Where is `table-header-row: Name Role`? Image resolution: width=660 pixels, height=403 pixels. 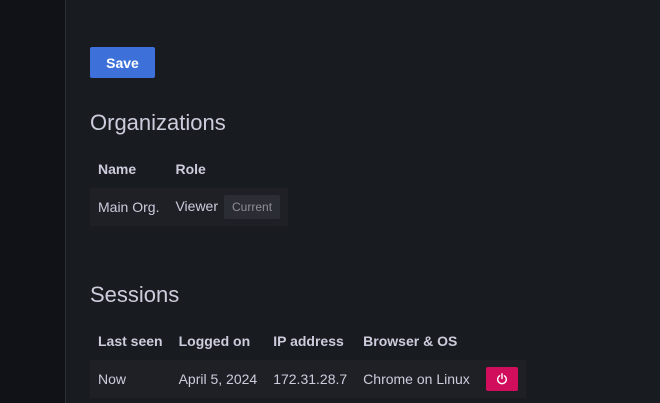
table-header-row: Name Role is located at coordinates (189, 169).